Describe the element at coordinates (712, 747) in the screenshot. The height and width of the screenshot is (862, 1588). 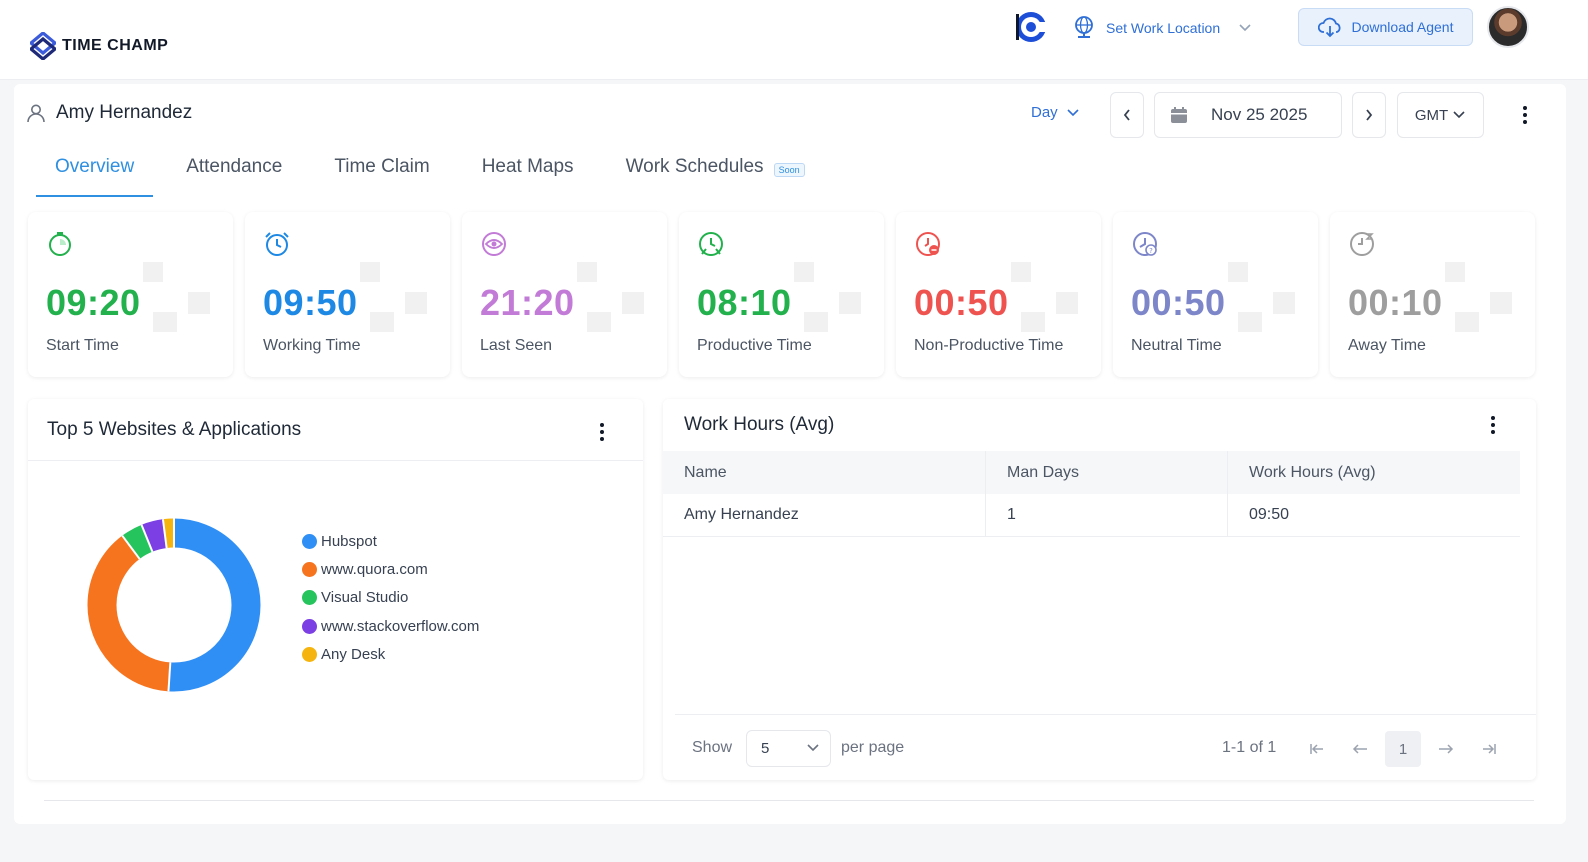
I see `show-label: Show` at that location.